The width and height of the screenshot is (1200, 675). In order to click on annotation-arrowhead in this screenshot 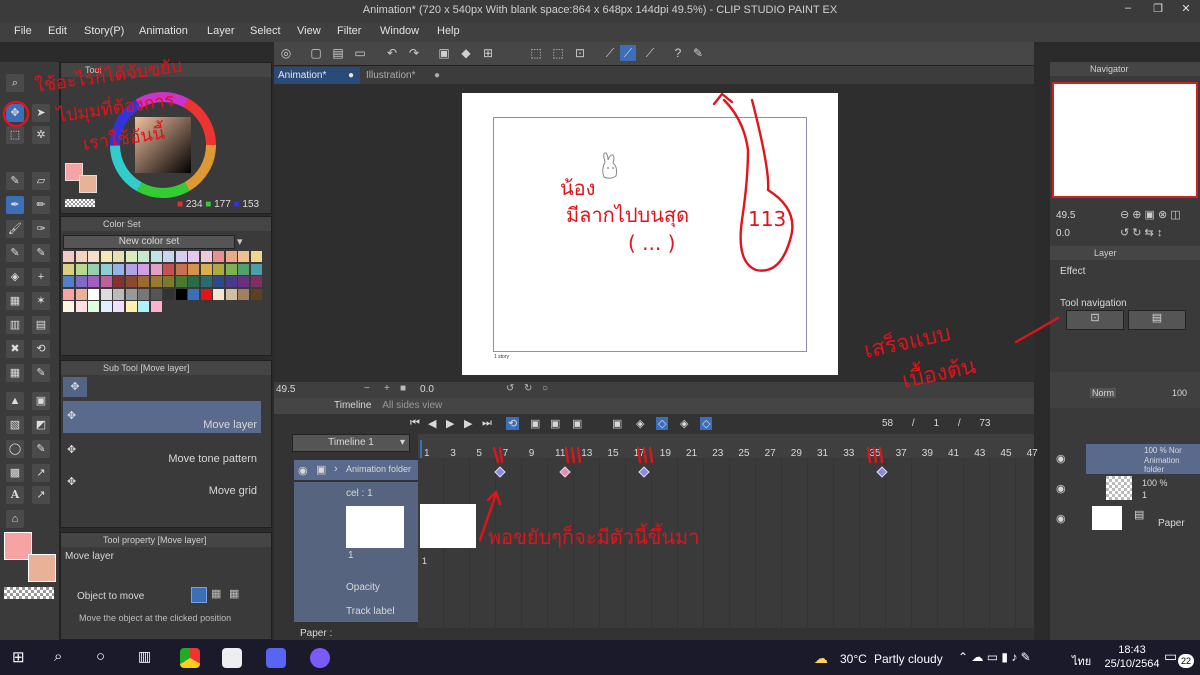, I will do `click(723, 99)`.